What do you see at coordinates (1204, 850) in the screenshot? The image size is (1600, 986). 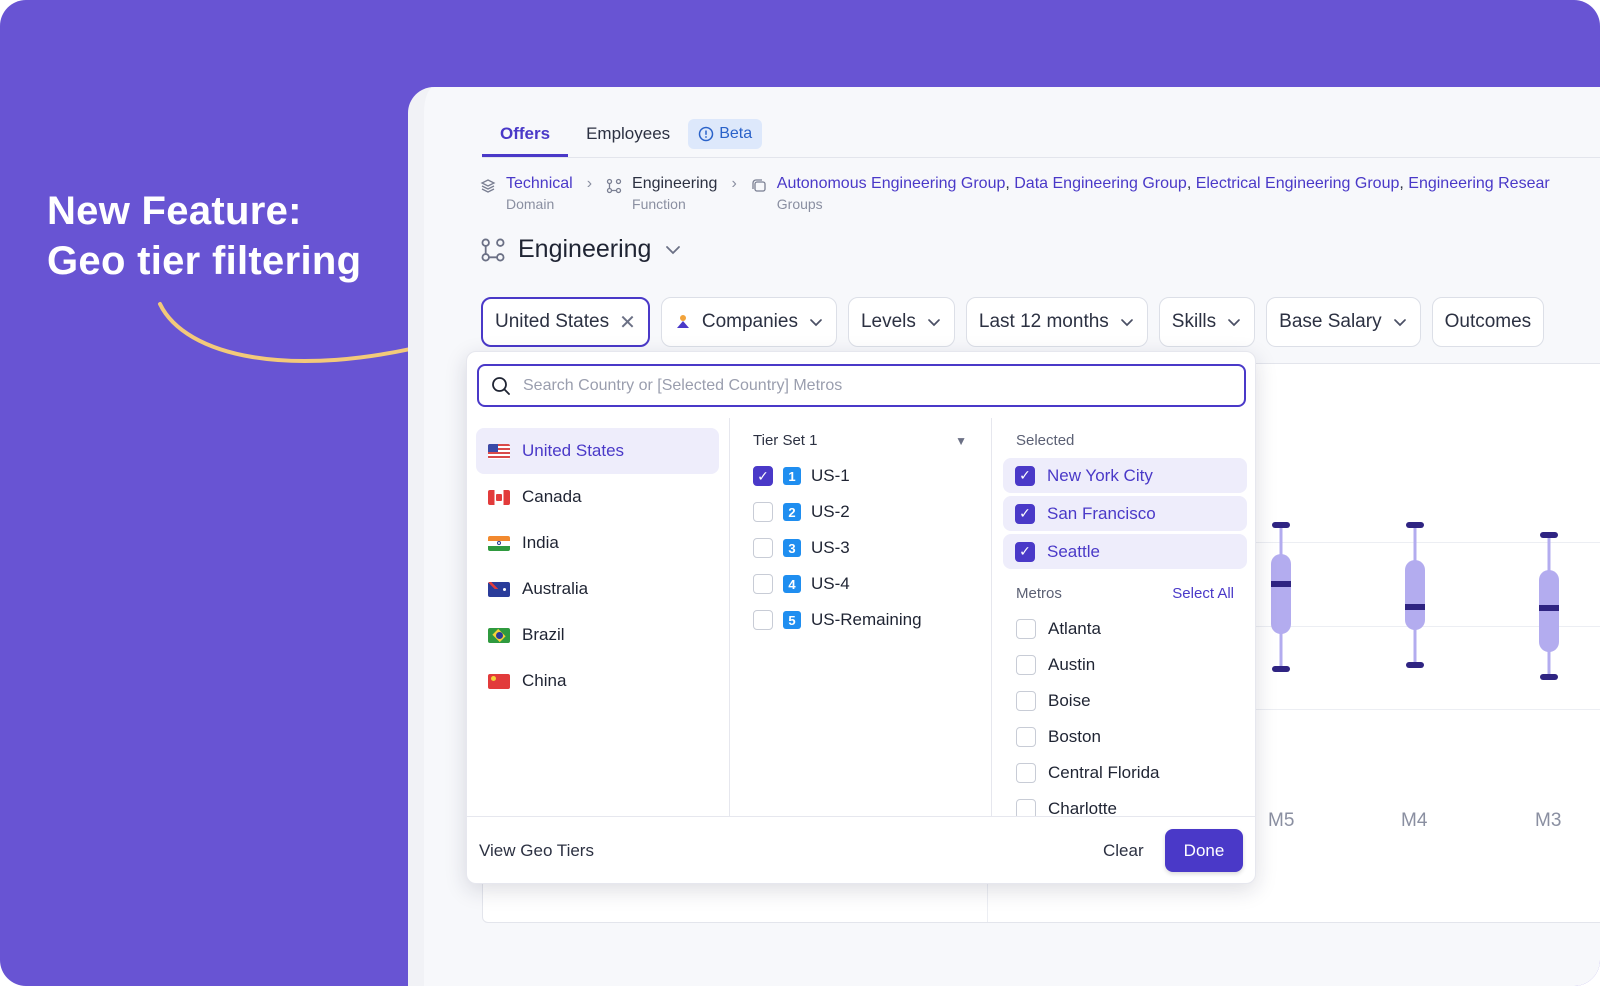 I see `done-button: Done` at bounding box center [1204, 850].